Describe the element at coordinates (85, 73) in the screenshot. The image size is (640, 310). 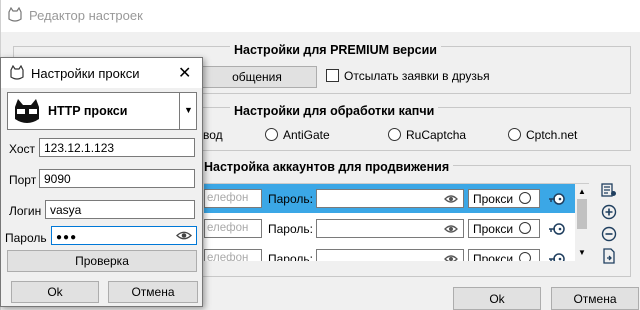
I see `dialog-title: Настройки прокси` at that location.